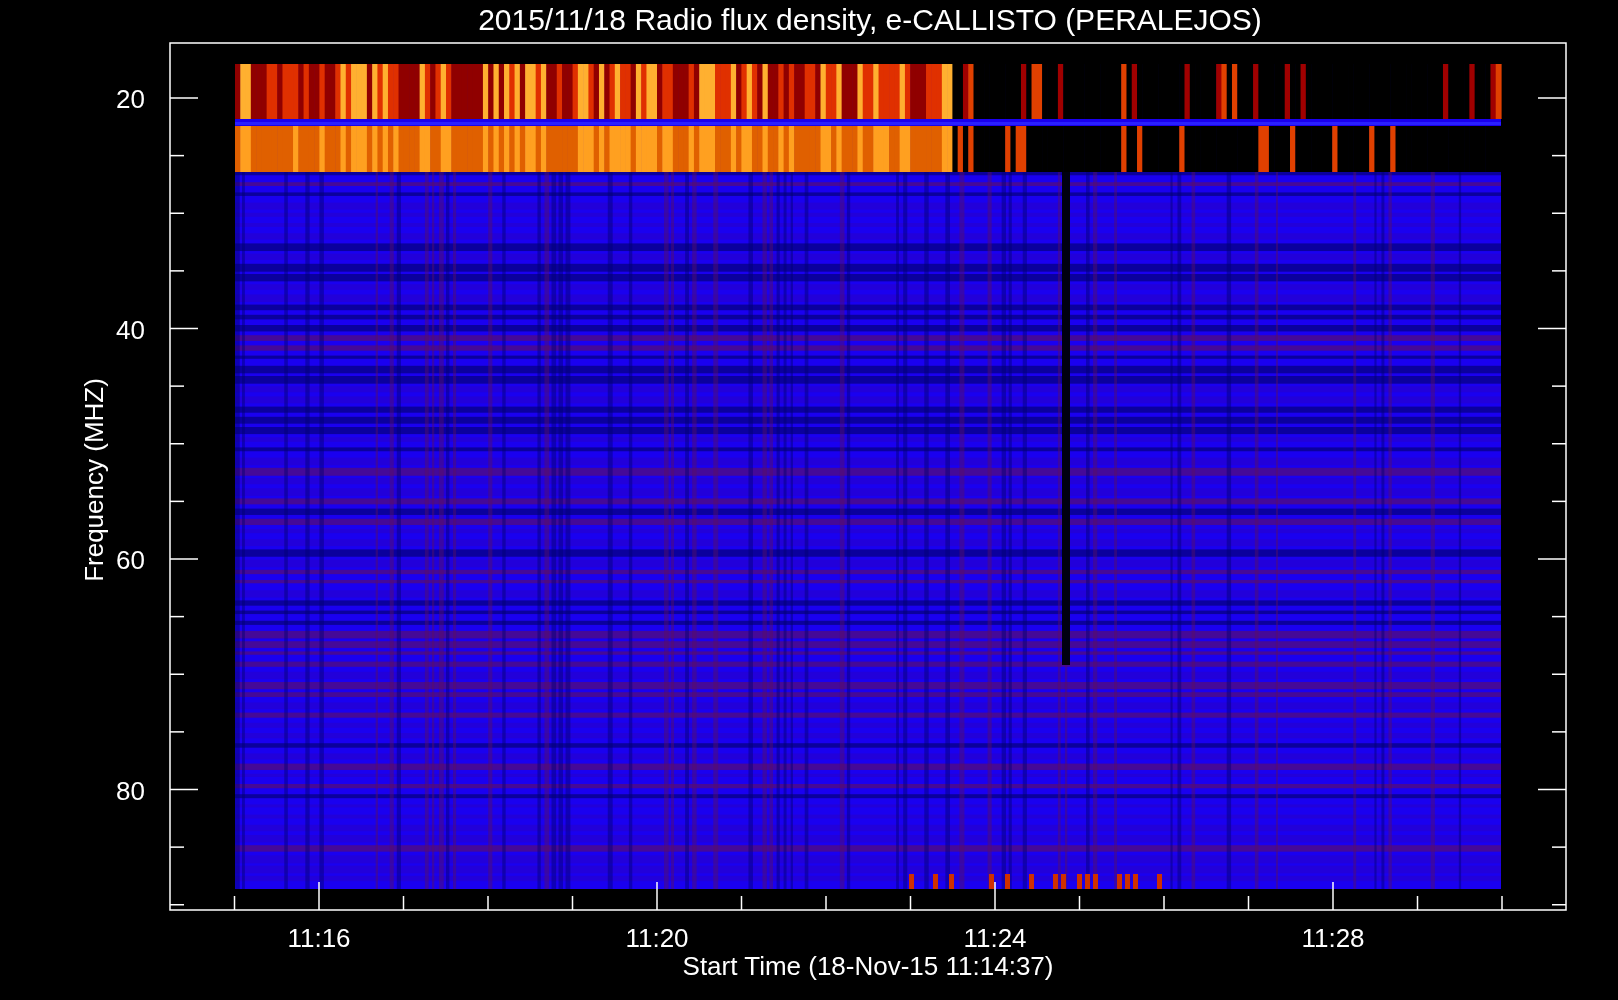  Describe the element at coordinates (130, 99) in the screenshot. I see `tick-label: 20` at that location.